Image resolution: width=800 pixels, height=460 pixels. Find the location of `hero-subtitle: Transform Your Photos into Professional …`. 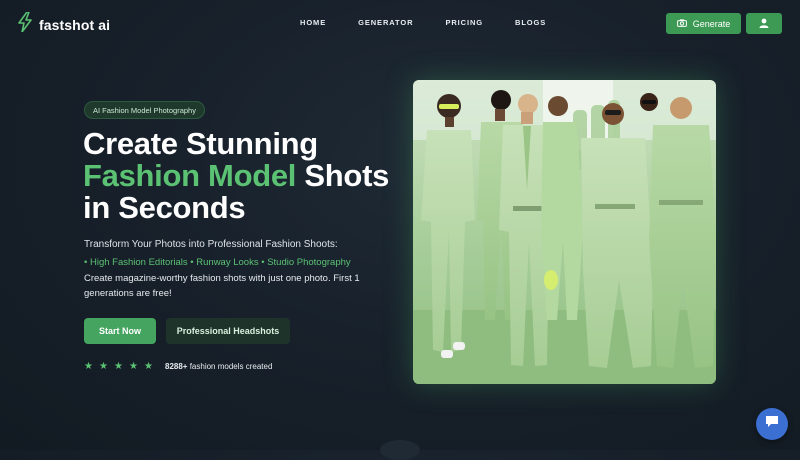

hero-subtitle: Transform Your Photos into Professional … is located at coordinates (211, 244).